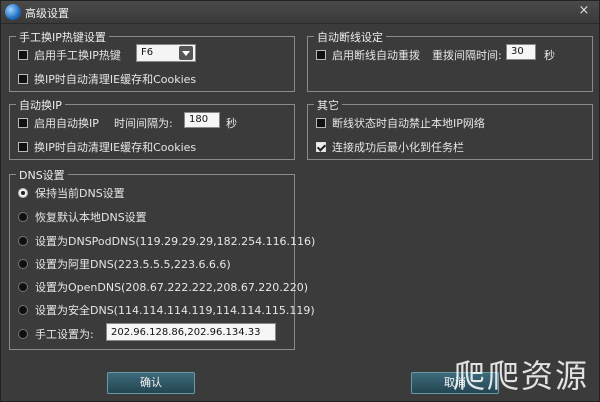 This screenshot has height=402, width=600. What do you see at coordinates (23, 334) in the screenshot?
I see `dns-radio-manual` at bounding box center [23, 334].